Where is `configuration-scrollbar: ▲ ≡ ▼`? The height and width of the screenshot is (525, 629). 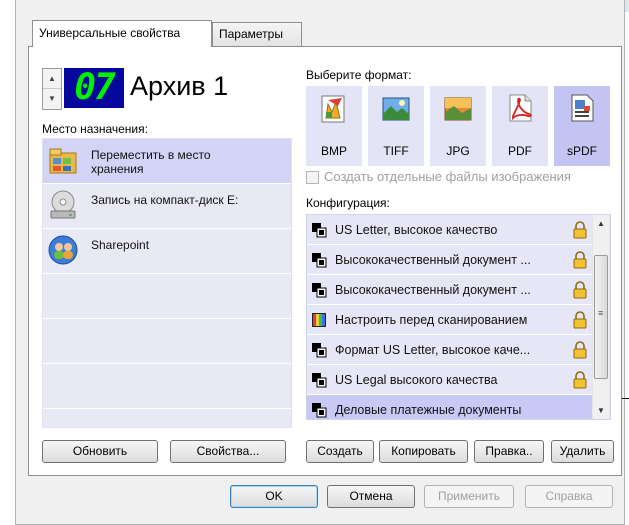
configuration-scrollbar: ▲ ≡ ▼ is located at coordinates (600, 317).